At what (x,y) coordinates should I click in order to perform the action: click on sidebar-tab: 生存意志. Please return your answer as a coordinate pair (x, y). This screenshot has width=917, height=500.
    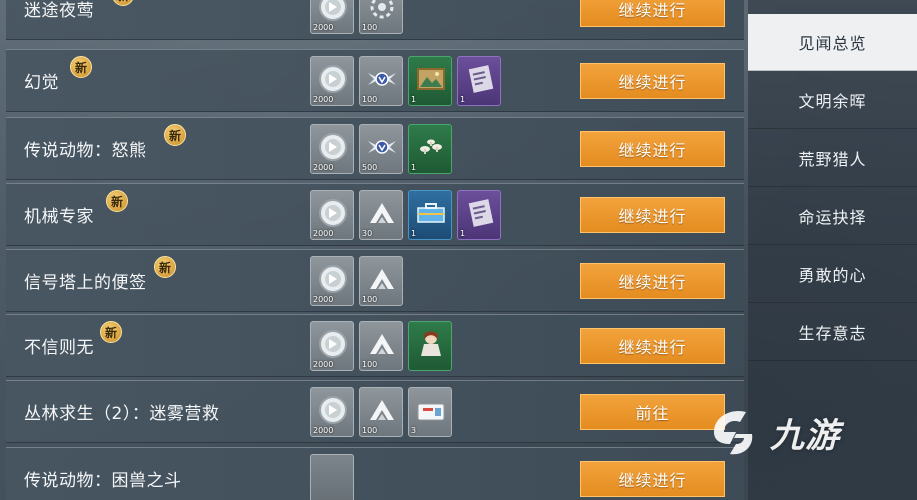
    Looking at the image, I should click on (832, 332).